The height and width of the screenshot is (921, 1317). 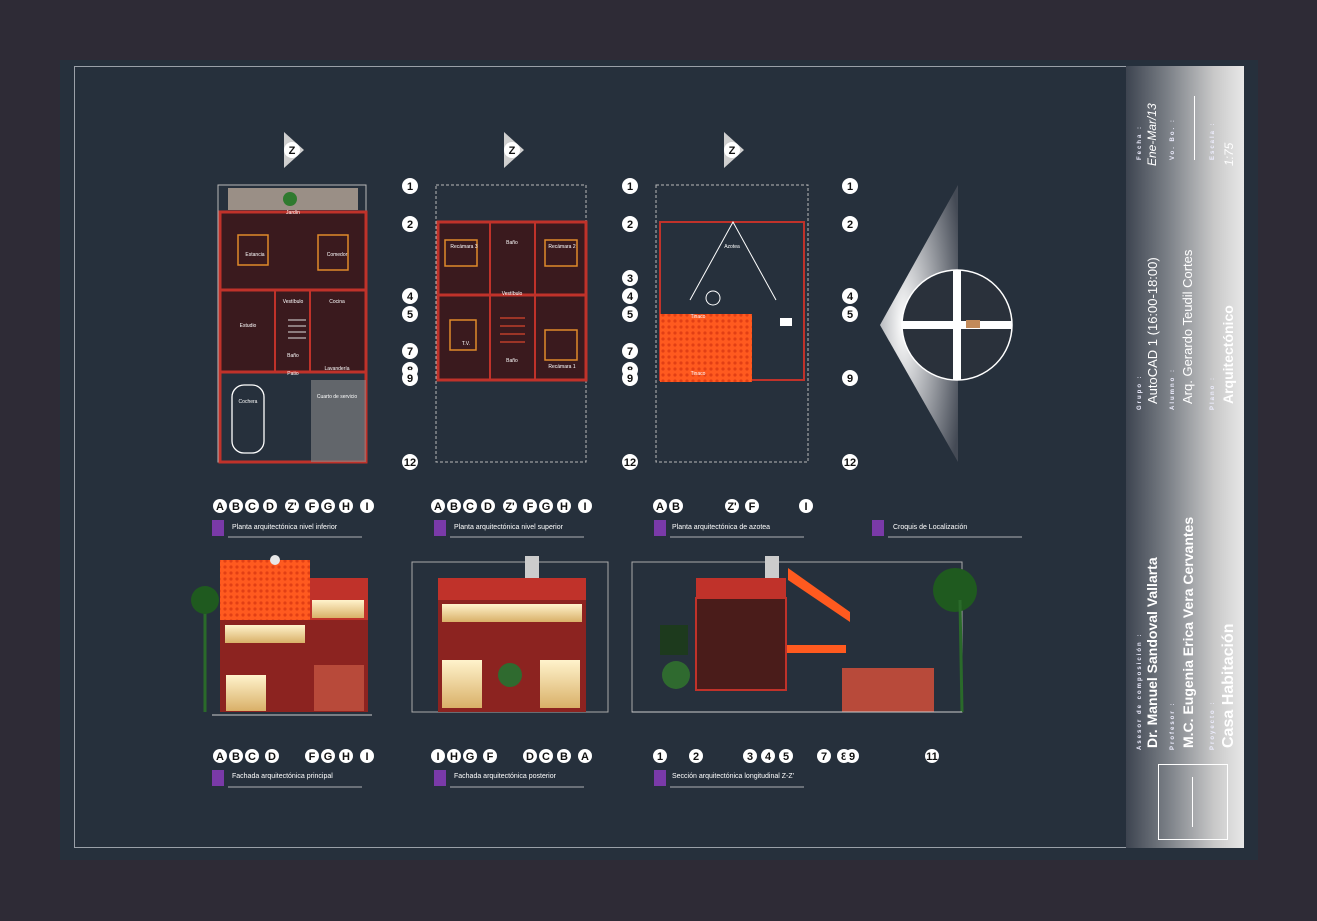 What do you see at coordinates (1188, 632) in the screenshot?
I see `tb-profesor: M.C. Eugenia Erica Vera Cervantes` at bounding box center [1188, 632].